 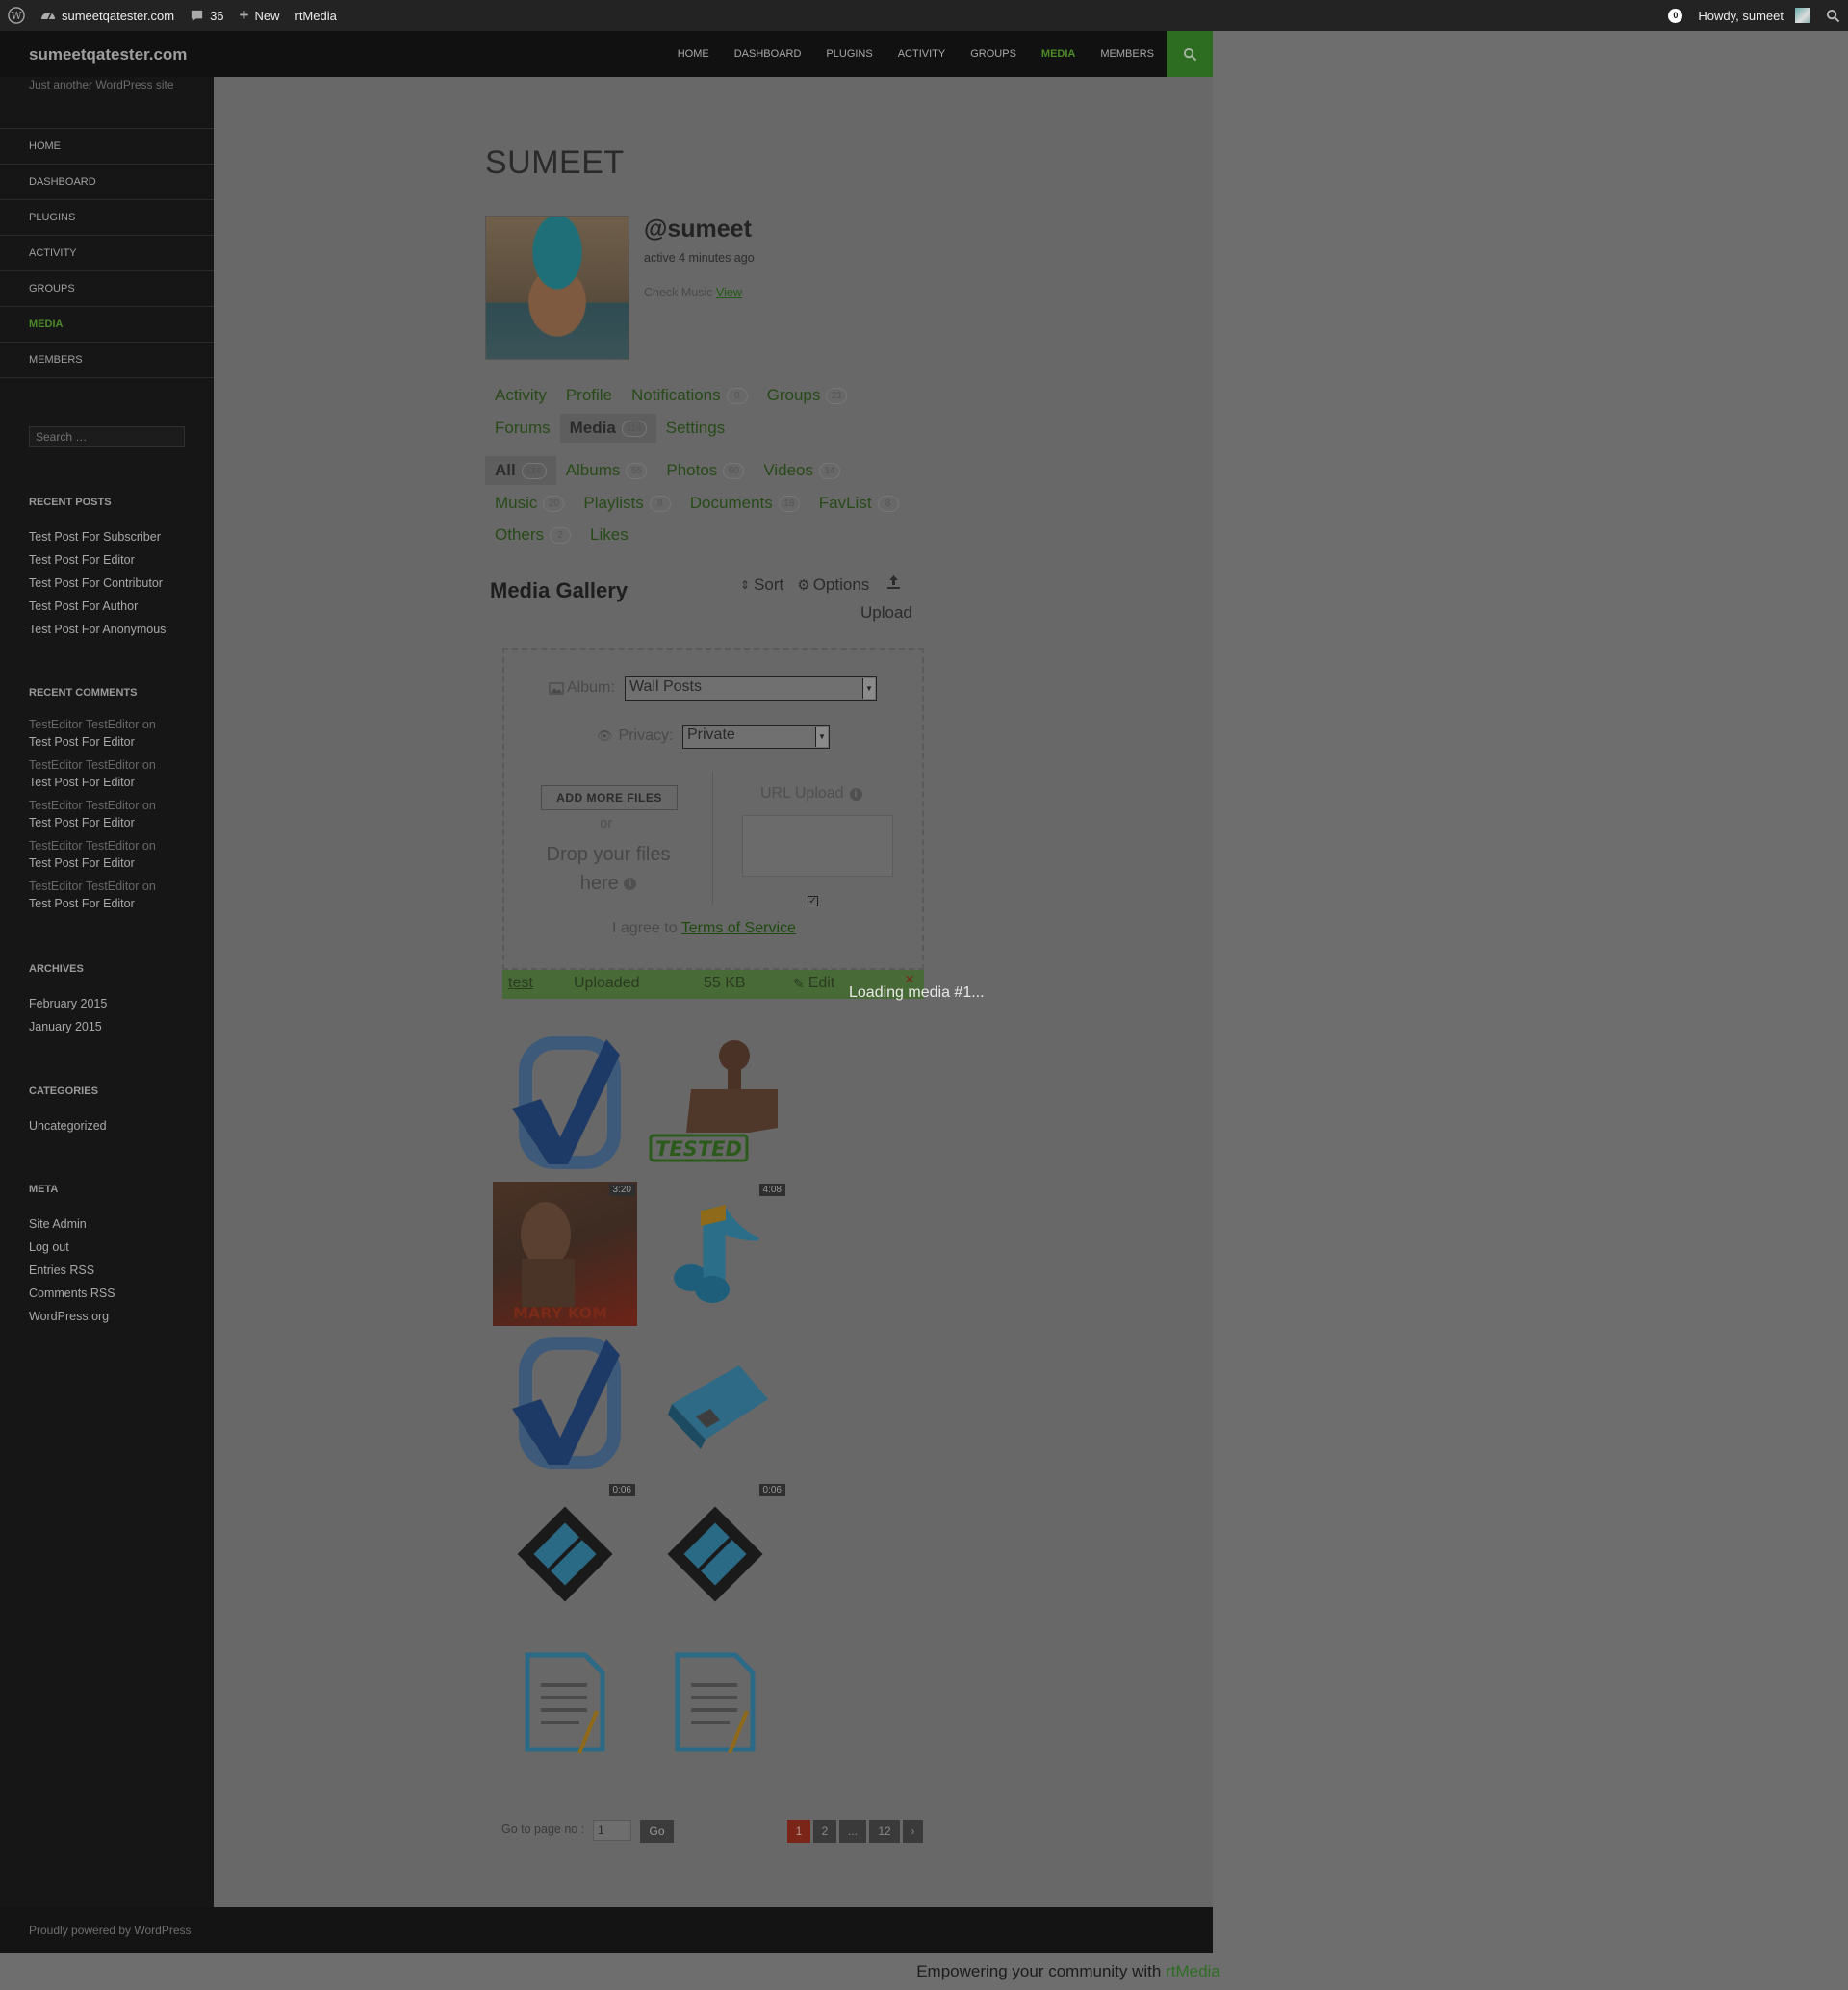 I want to click on sort-button: ⇕ Sort, so click(x=761, y=584).